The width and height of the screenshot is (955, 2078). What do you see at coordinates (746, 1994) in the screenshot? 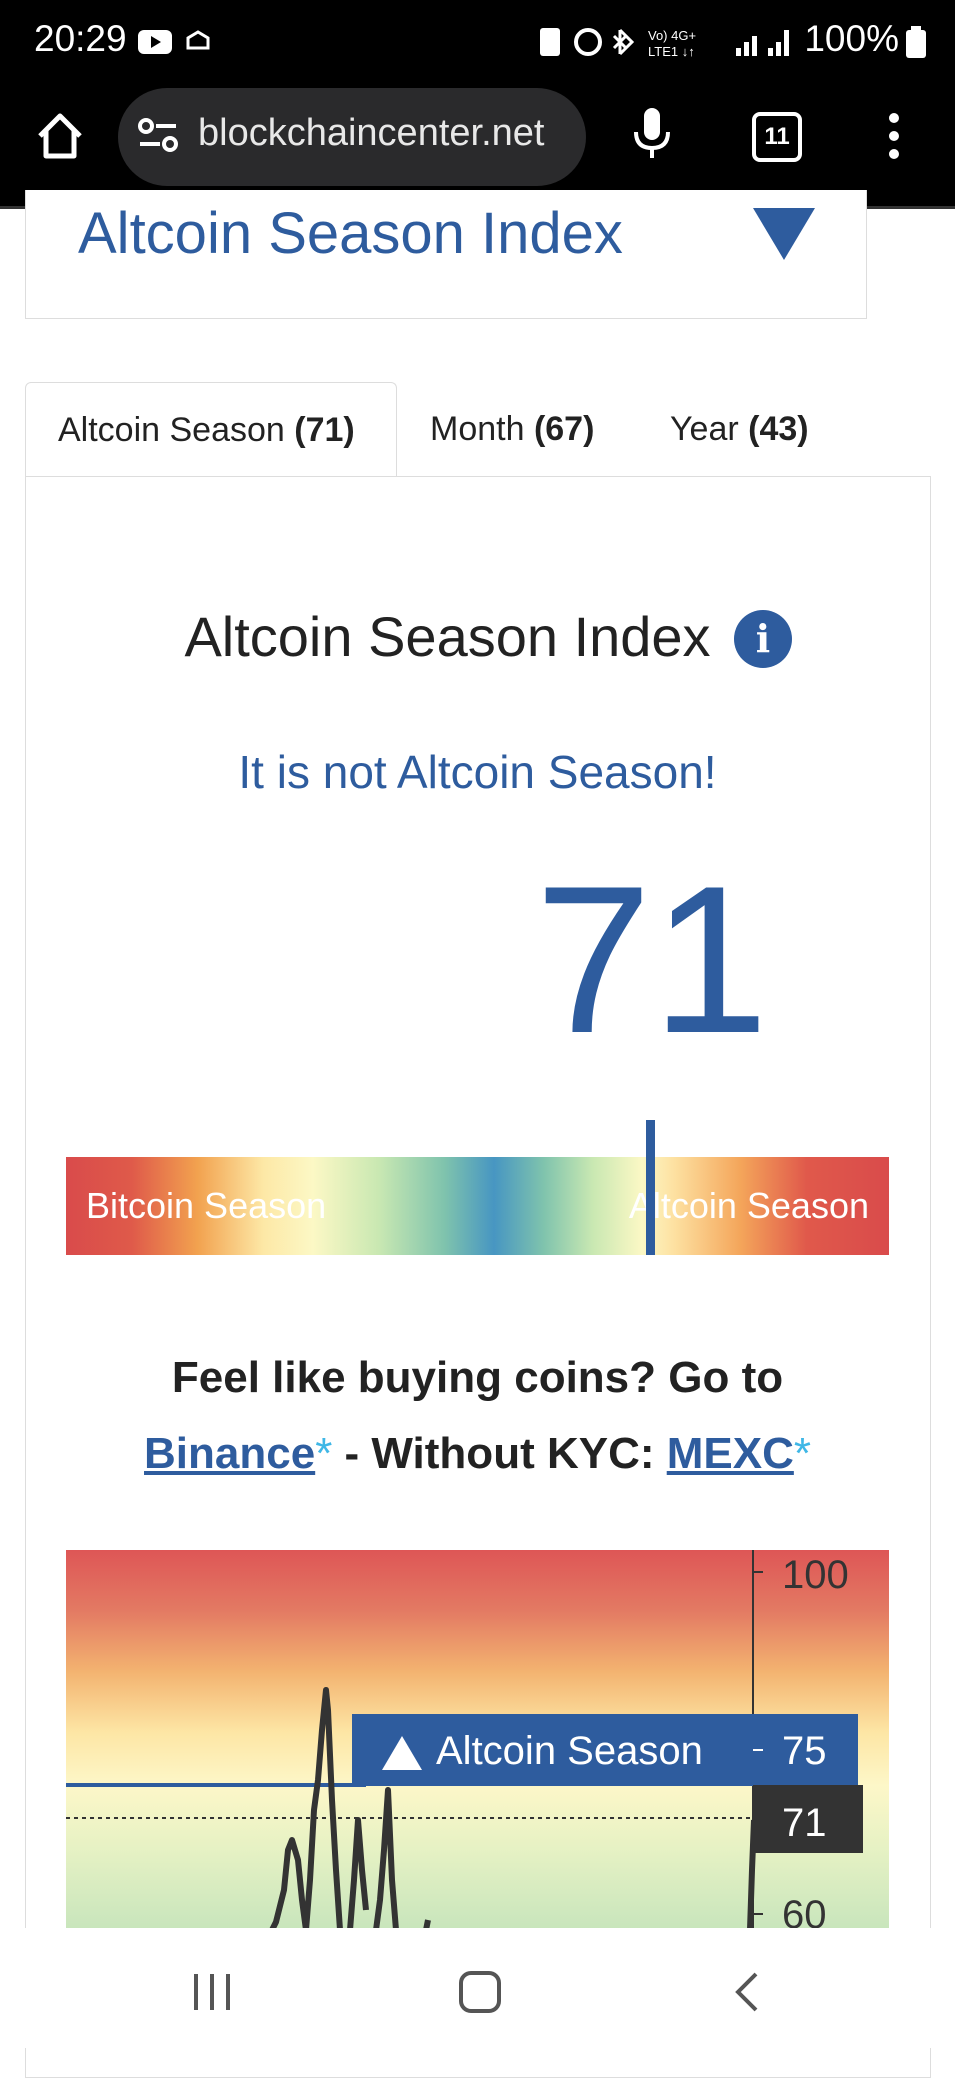
I see `back-icon` at bounding box center [746, 1994].